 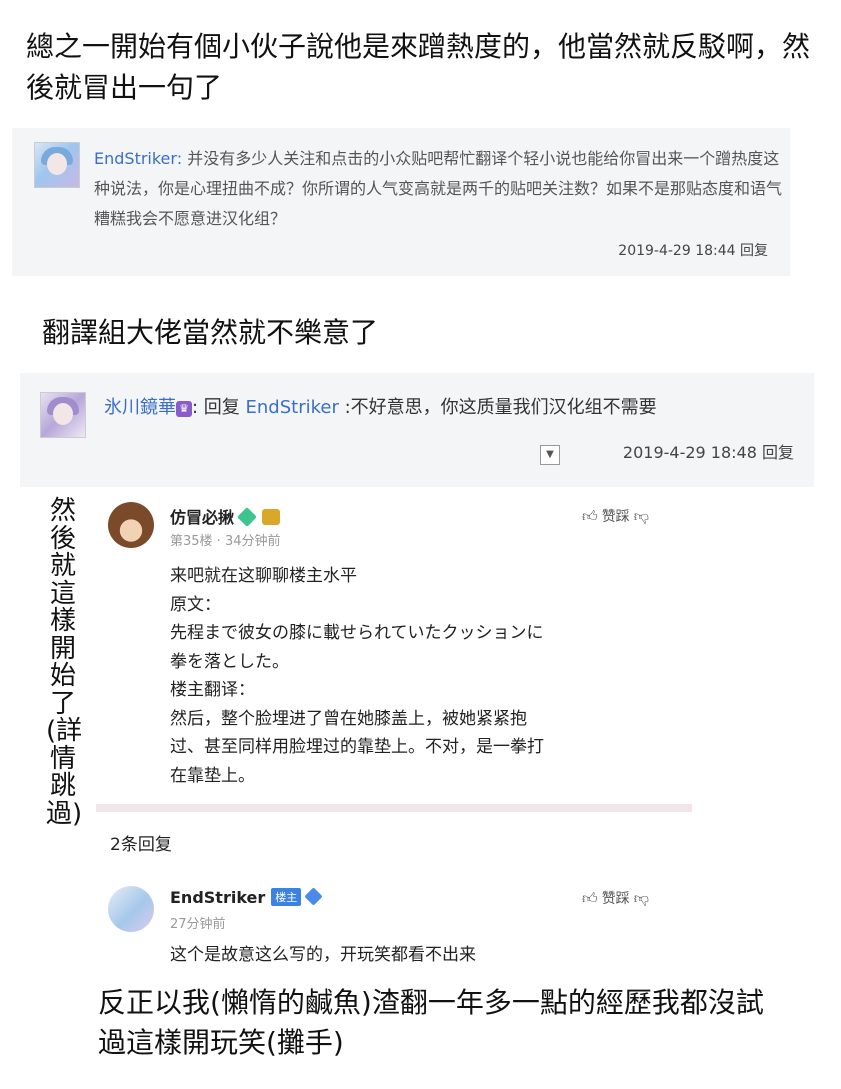 I want to click on caption-top: 總之一開始有個小伙子說他是來蹭熱度的，他當然就反駁啊，然後就冒出一句了, so click(x=426, y=67).